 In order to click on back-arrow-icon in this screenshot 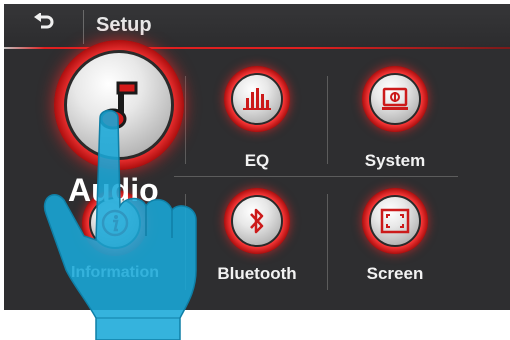, I will do `click(44, 25)`.